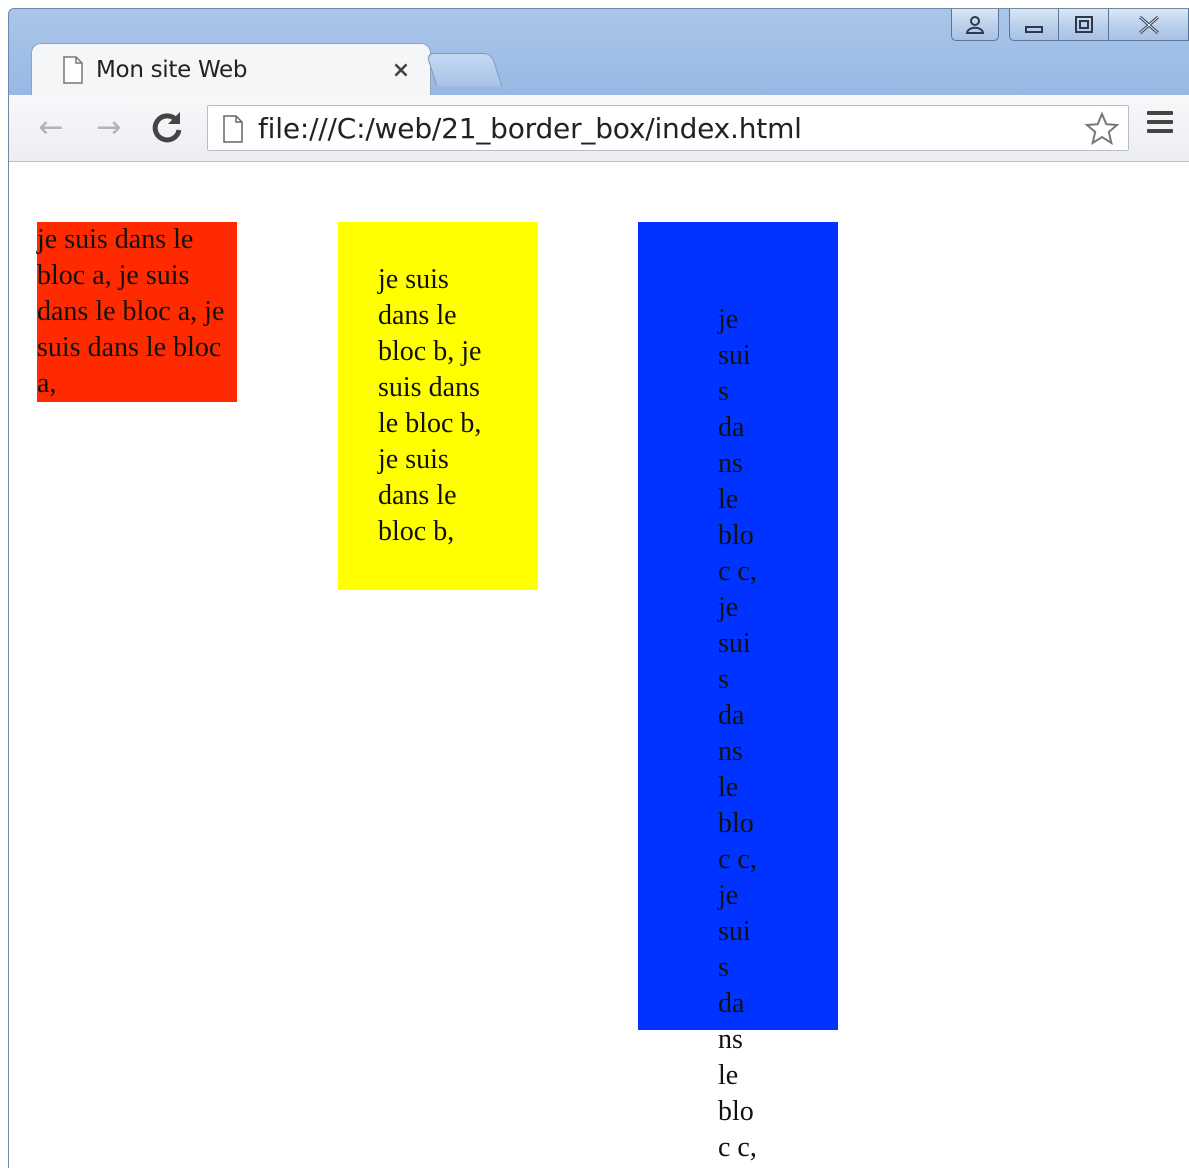 The height and width of the screenshot is (1168, 1189). Describe the element at coordinates (599, 53) in the screenshot. I see `title-bar: Mon site Web ×` at that location.